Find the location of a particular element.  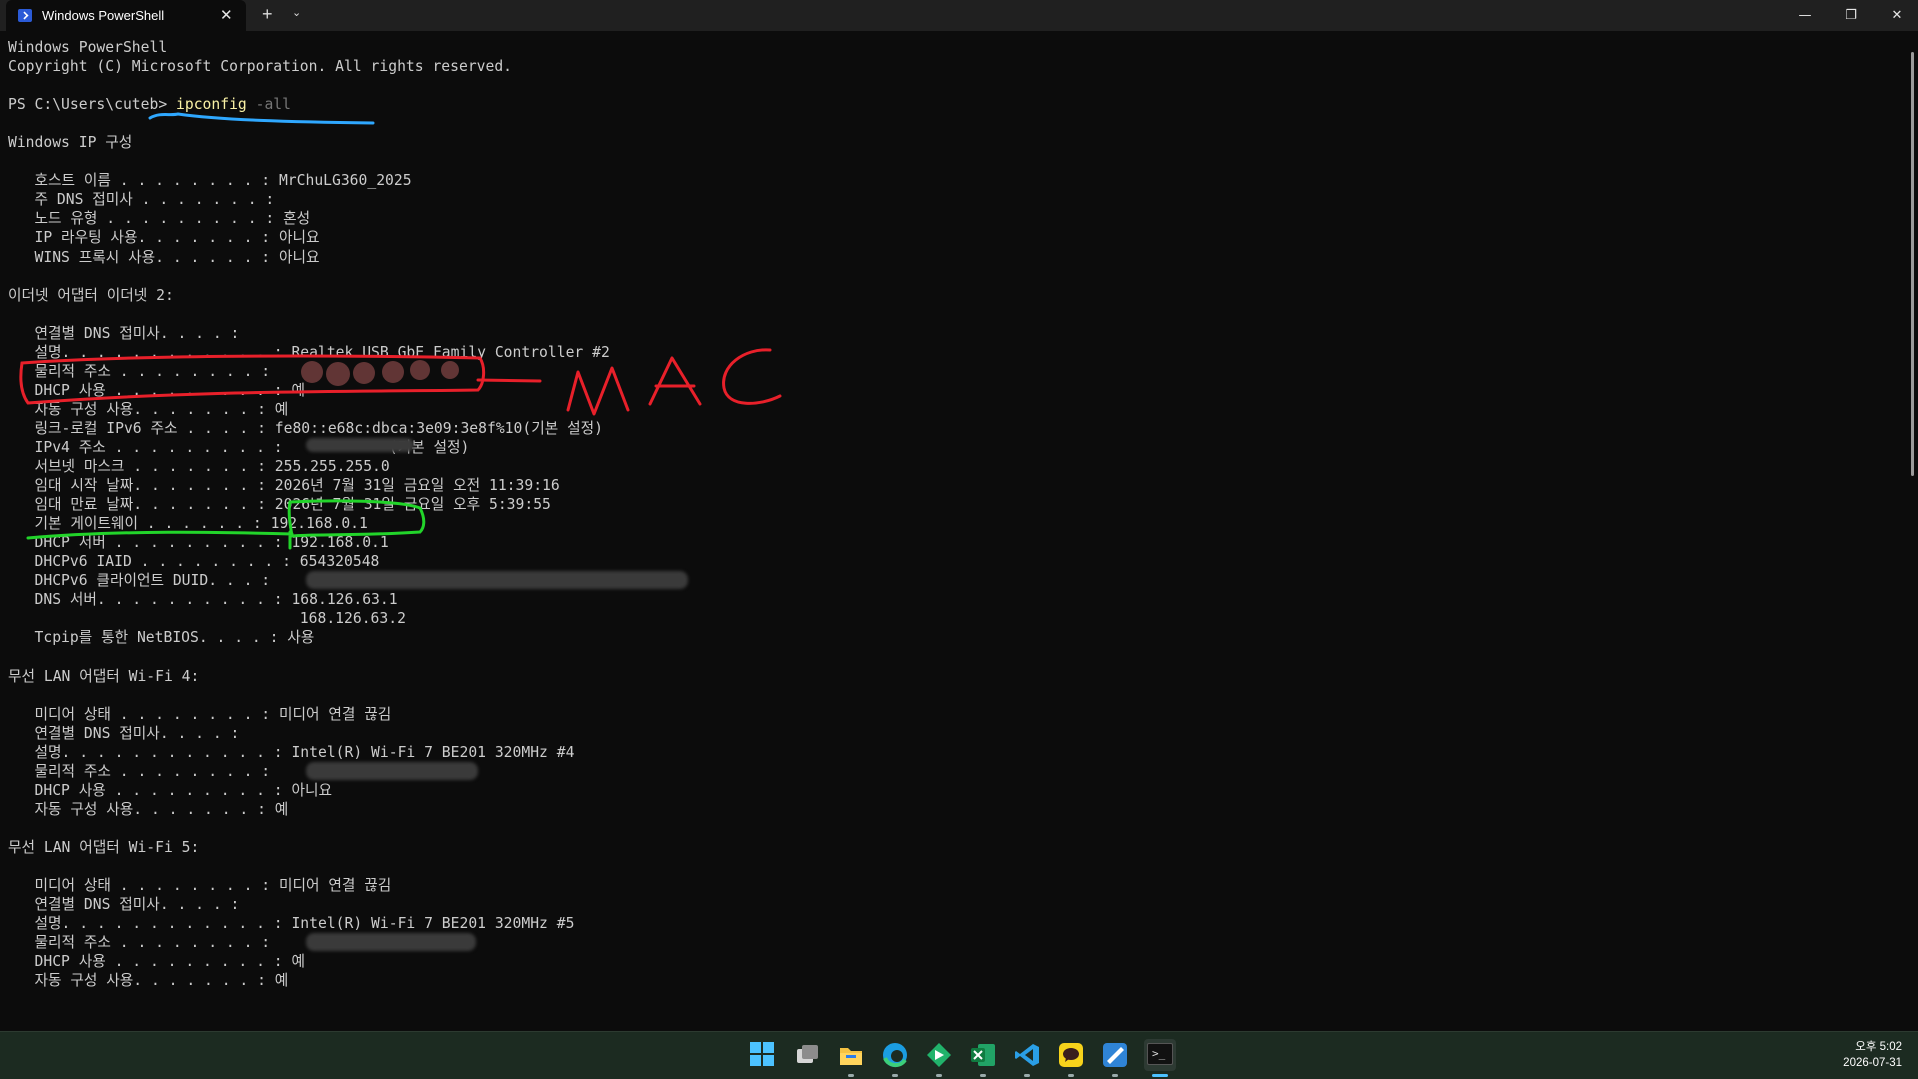

prompt: PS C:\Users\cuteb> is located at coordinates (92, 105).